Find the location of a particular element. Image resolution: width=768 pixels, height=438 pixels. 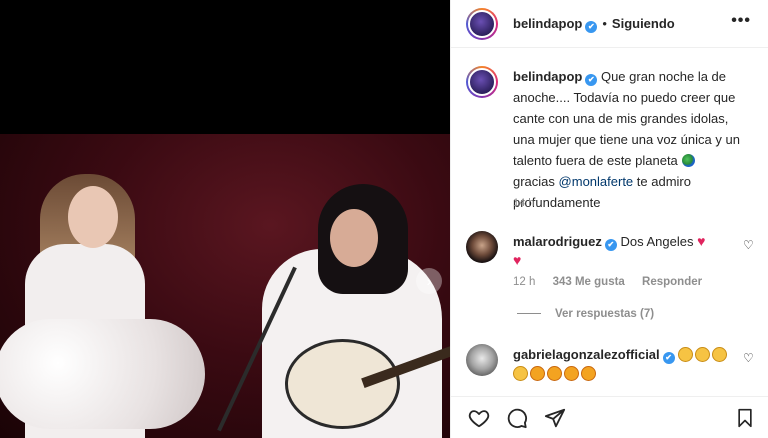

chevron-right-icon: › is located at coordinates (429, 281).